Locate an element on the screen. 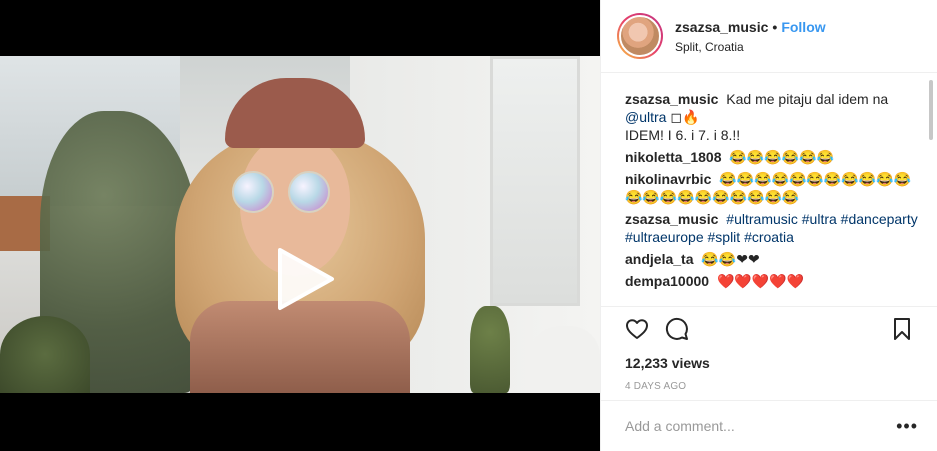 This screenshot has height=451, width=937. comment-item: nikoletta_1808 😂😂😂😂😂😂 is located at coordinates (771, 157).